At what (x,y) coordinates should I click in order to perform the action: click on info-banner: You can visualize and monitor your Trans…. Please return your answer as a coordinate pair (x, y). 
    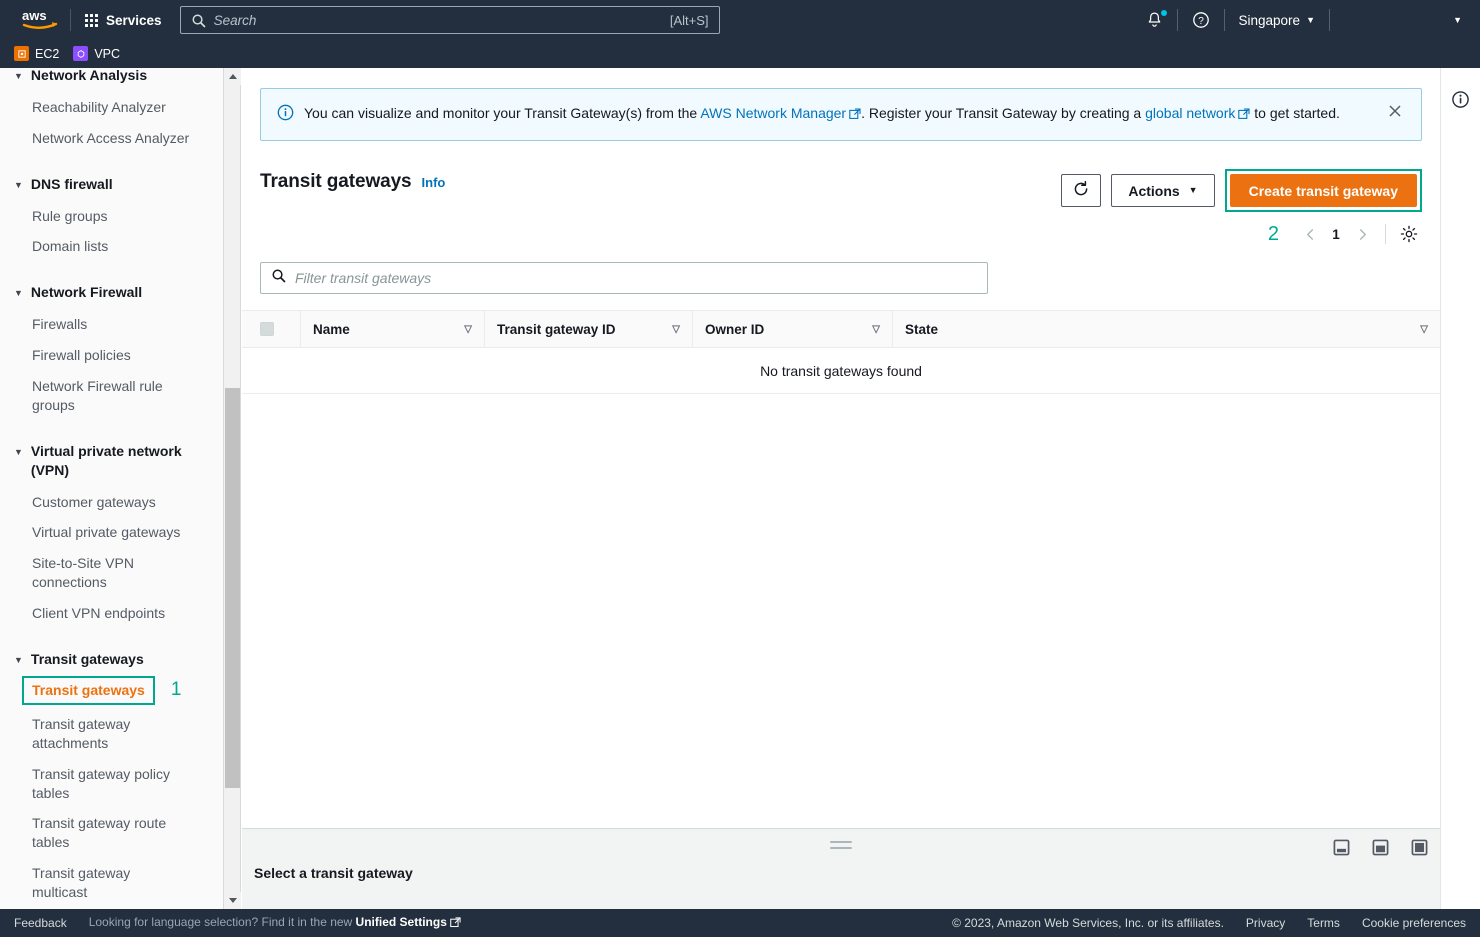
    Looking at the image, I should click on (841, 115).